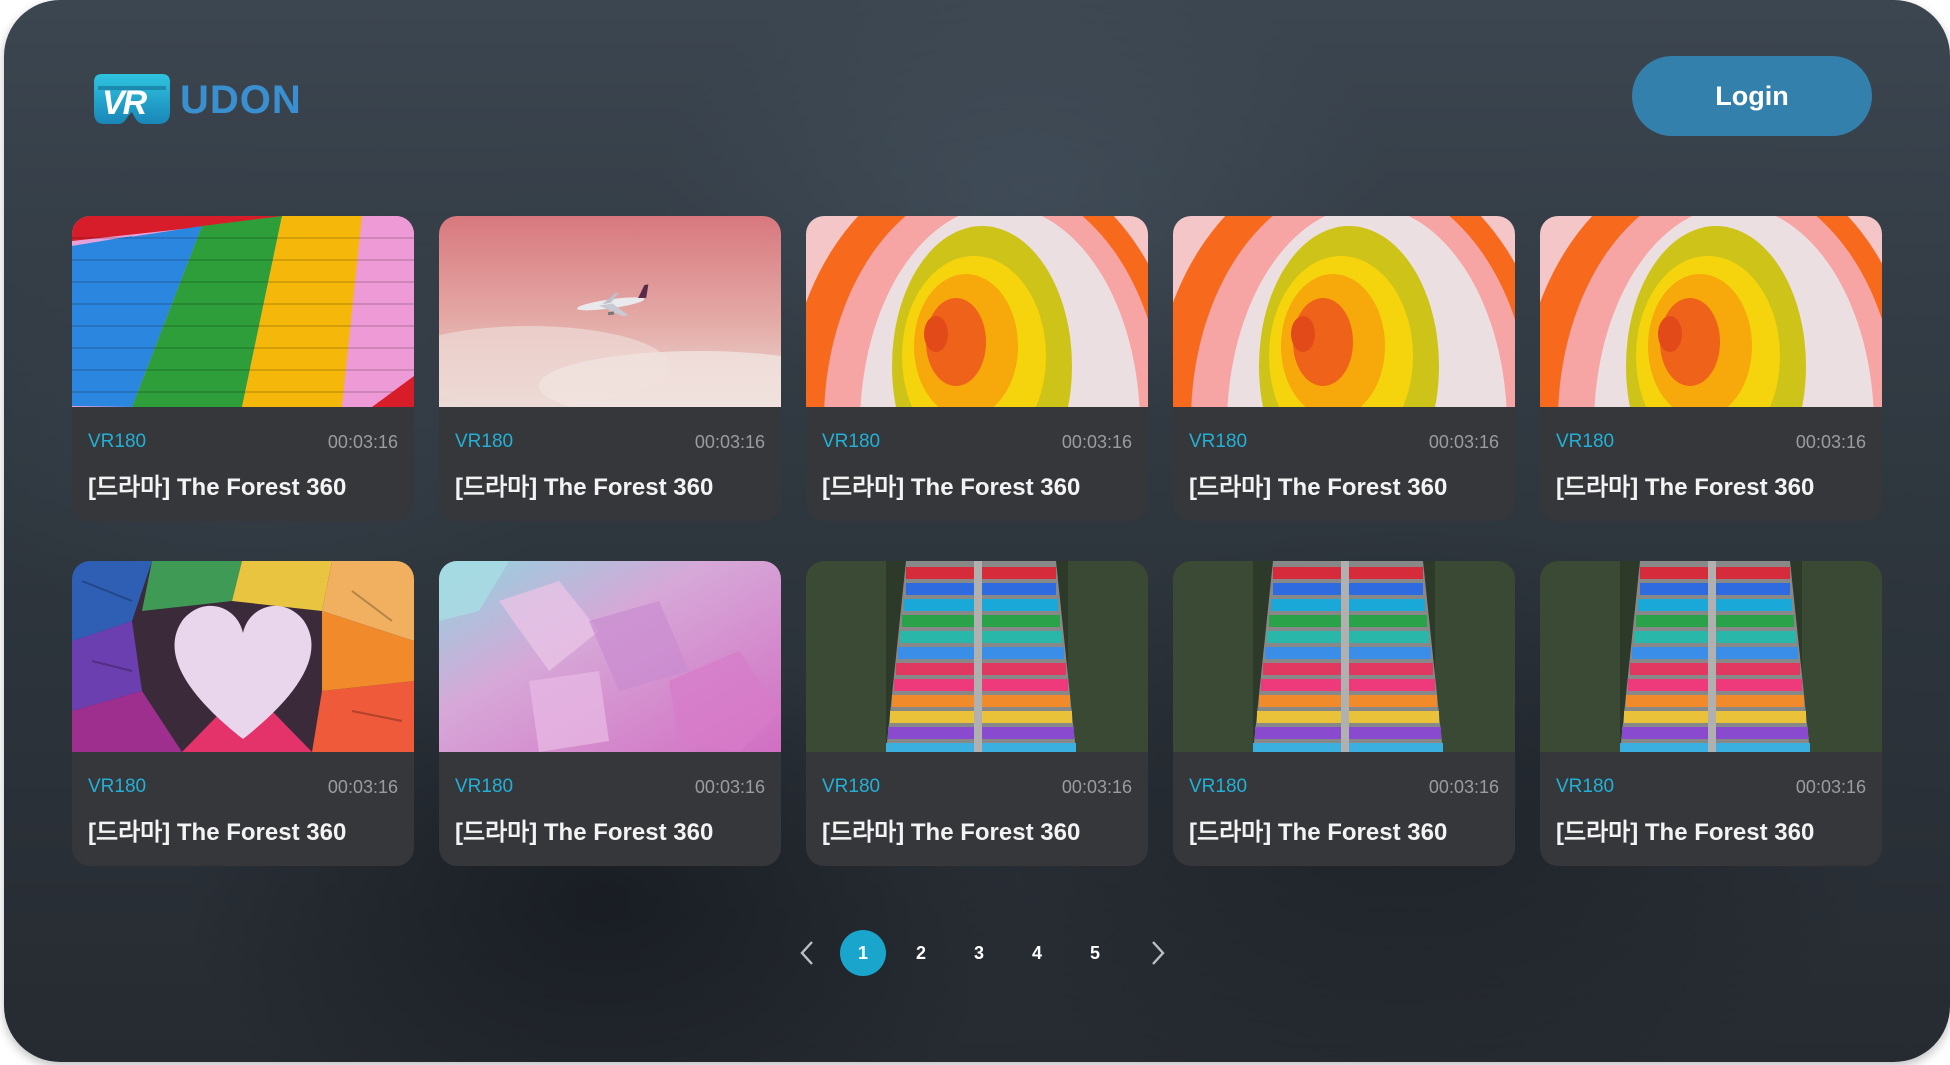 Image resolution: width=1950 pixels, height=1065 pixels. Describe the element at coordinates (243, 311) in the screenshot. I see `thumbnail-rainbow-brick-wall` at that location.